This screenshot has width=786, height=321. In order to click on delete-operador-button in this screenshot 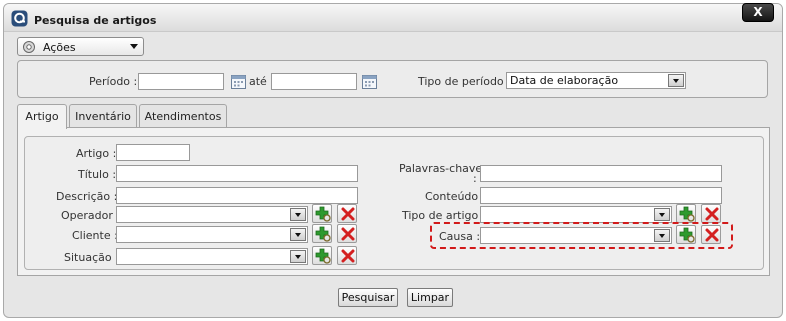, I will do `click(347, 213)`.